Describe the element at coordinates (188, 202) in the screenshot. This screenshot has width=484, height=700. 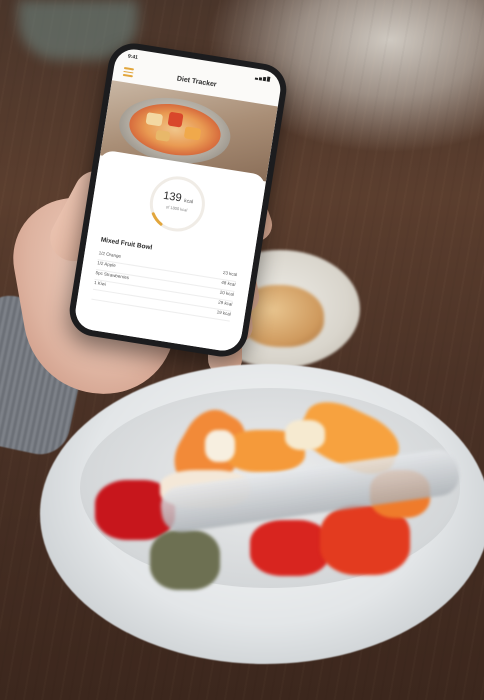
I see `calorie-unit: kcal` at that location.